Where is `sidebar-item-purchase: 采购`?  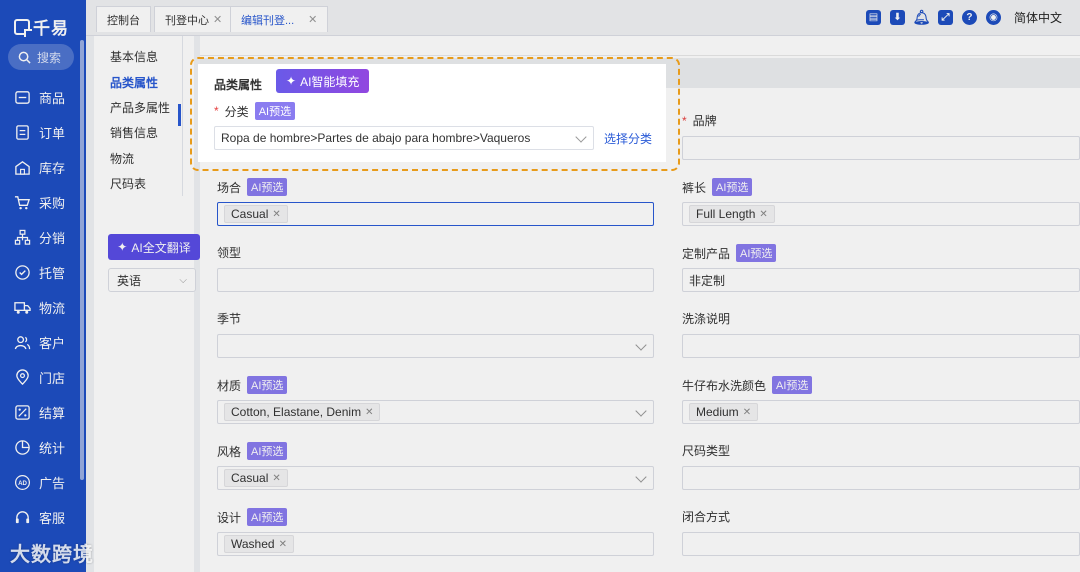
sidebar-item-purchase: 采购 is located at coordinates (43, 202).